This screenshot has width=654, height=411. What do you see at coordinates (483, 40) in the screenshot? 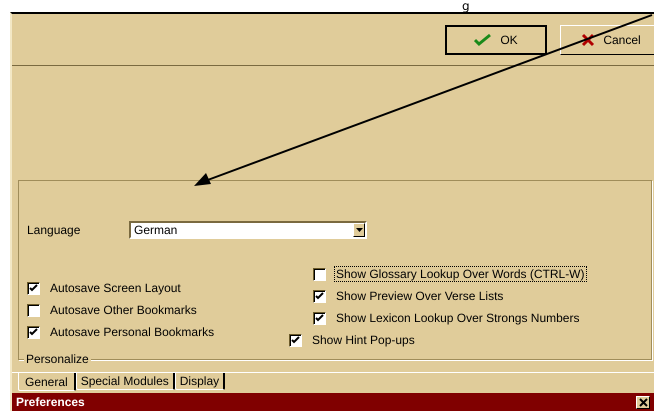
I see `checkmark-icon` at bounding box center [483, 40].